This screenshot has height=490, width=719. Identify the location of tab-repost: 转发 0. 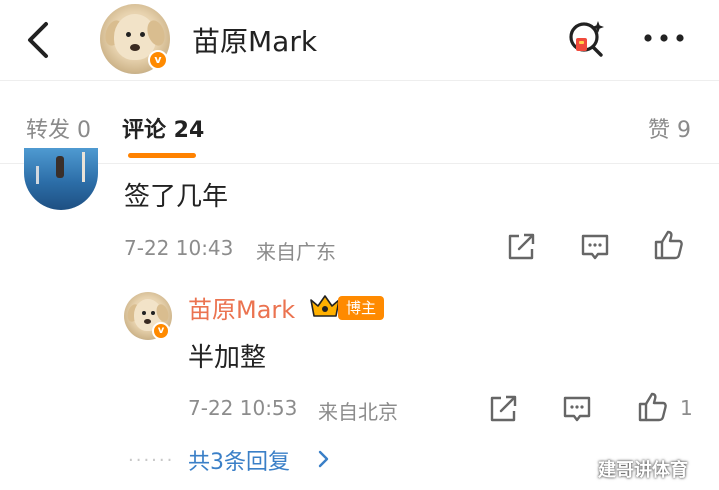
(58, 128).